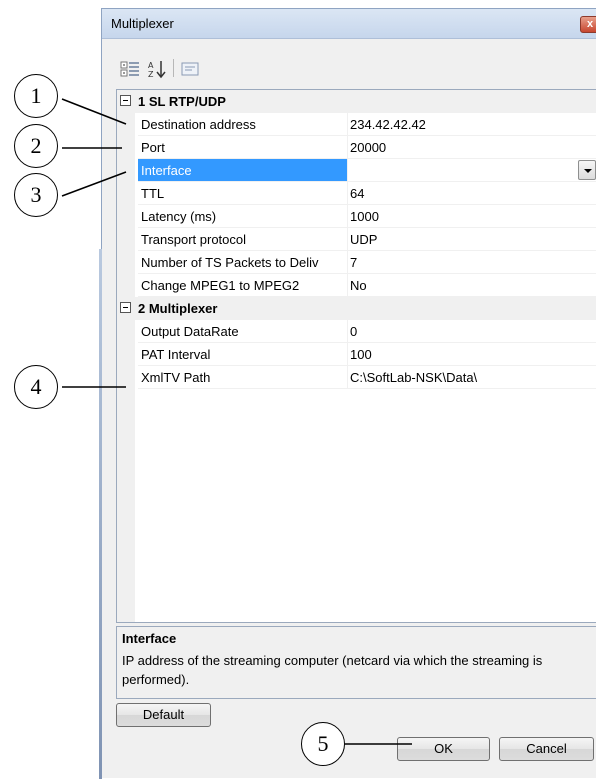  I want to click on property-value: No, so click(471, 285).